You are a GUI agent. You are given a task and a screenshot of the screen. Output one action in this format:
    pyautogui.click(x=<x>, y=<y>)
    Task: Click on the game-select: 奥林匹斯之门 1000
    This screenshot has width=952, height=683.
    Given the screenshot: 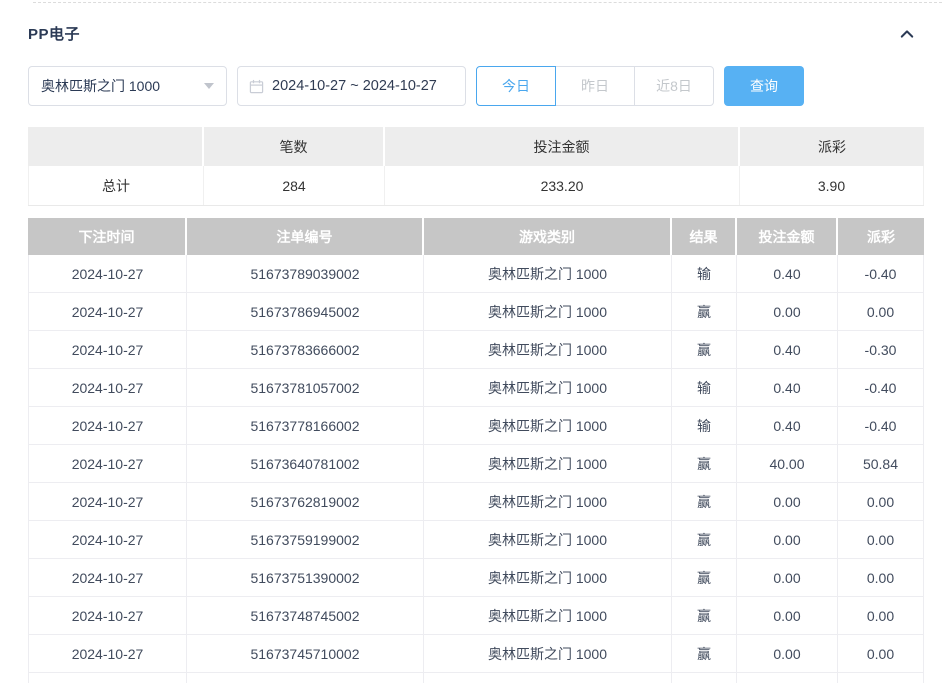 What is the action you would take?
    pyautogui.click(x=127, y=86)
    